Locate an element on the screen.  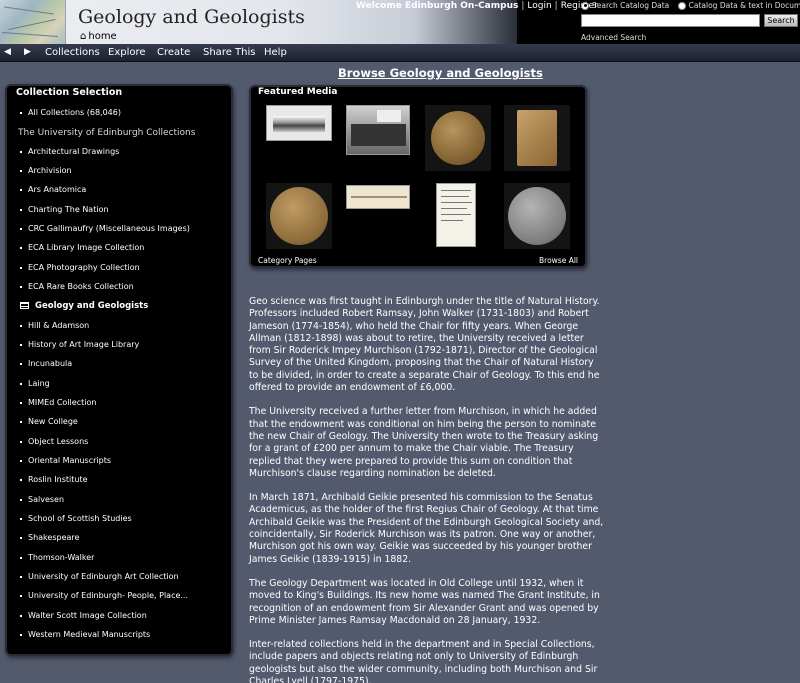
sidebar-item-collection: School of Scottish Studies is located at coordinates (76, 518).